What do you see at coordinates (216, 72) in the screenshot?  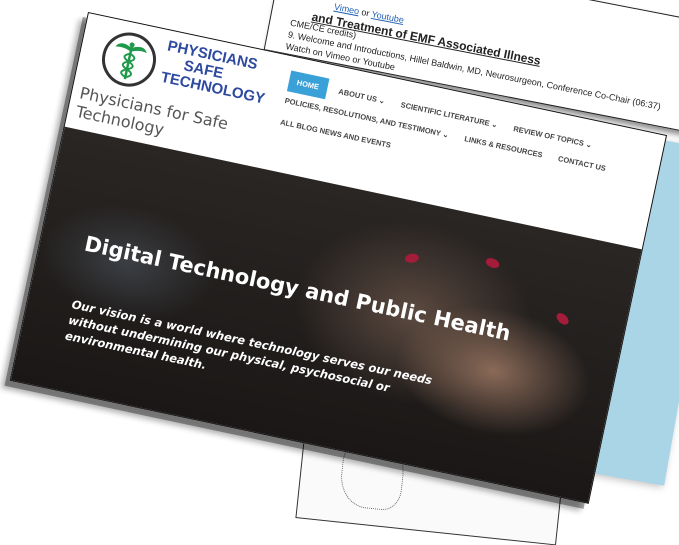 I see `logo-wordmark: PHYSICIANS SAFE TECHNOLOGY` at bounding box center [216, 72].